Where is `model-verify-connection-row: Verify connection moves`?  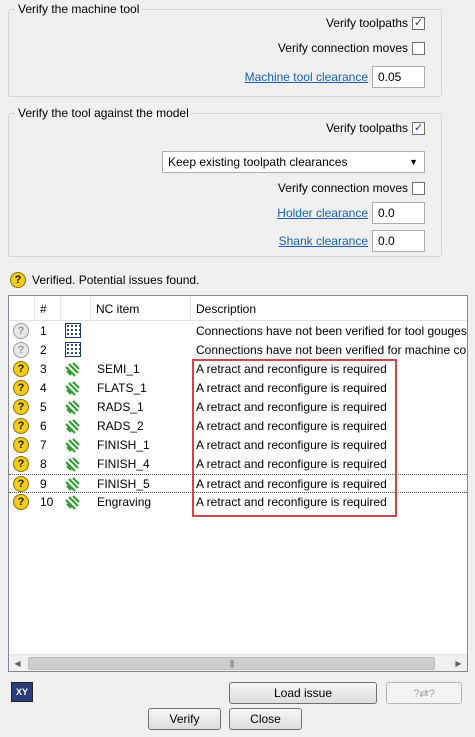 model-verify-connection-row: Verify connection moves is located at coordinates (351, 188).